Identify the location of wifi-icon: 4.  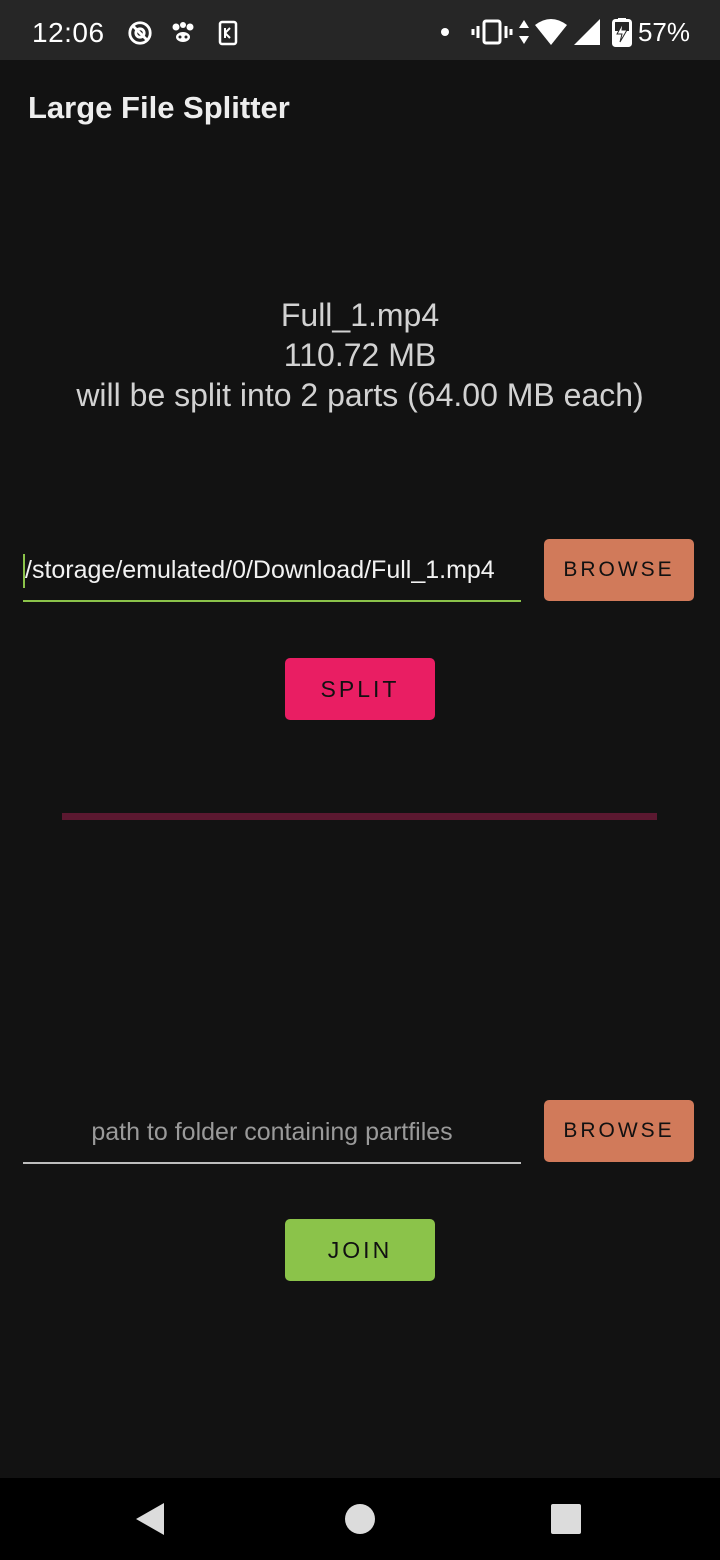
(550, 33).